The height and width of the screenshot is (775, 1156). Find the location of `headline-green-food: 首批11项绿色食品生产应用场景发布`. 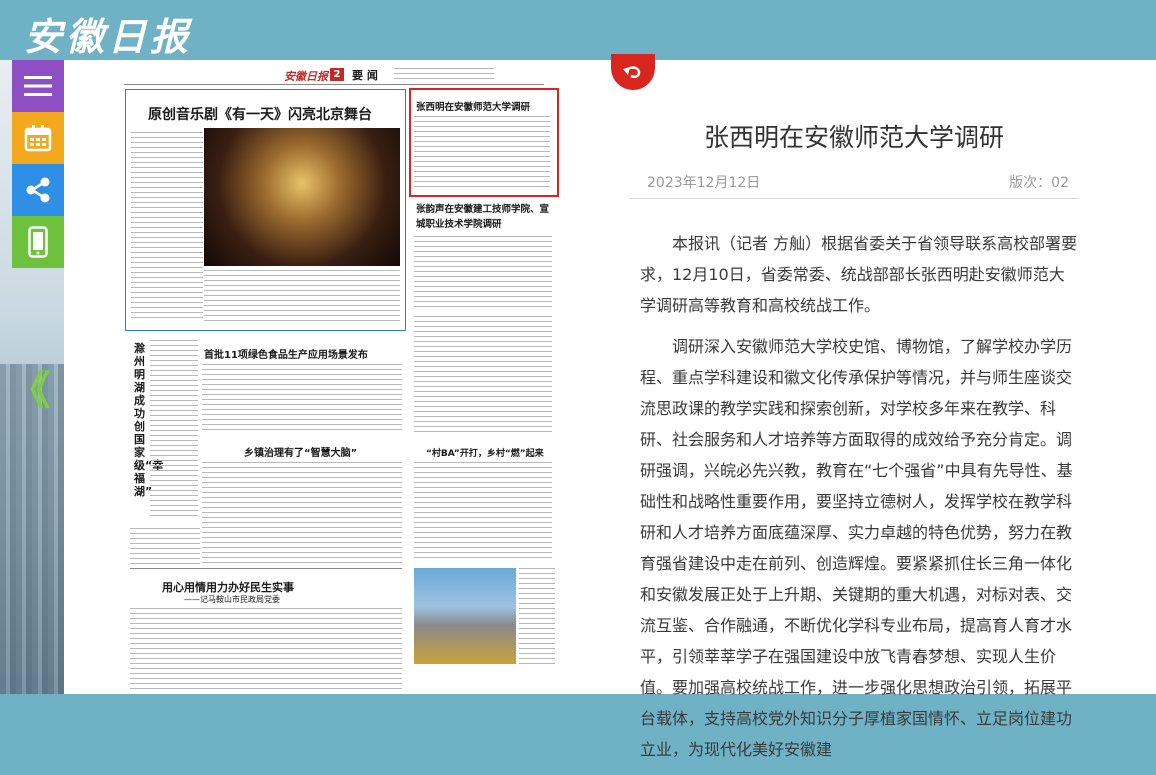

headline-green-food: 首批11项绿色食品生产应用场景发布 is located at coordinates (286, 355).